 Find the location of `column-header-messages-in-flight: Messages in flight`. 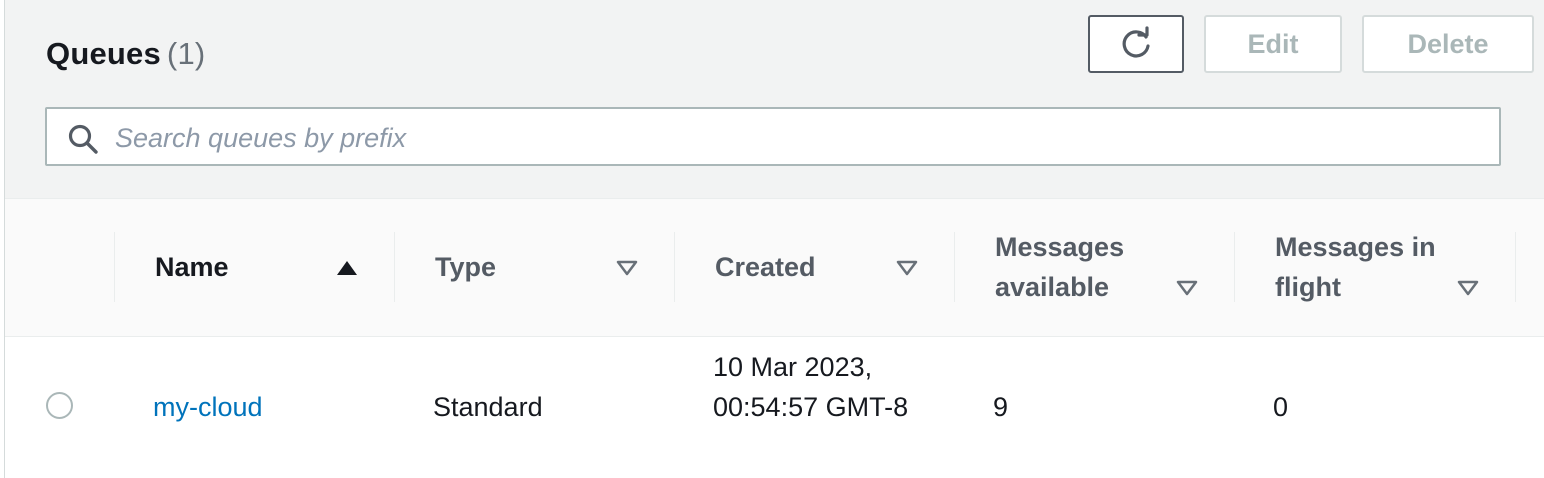

column-header-messages-in-flight: Messages in flight is located at coordinates (1374, 267).